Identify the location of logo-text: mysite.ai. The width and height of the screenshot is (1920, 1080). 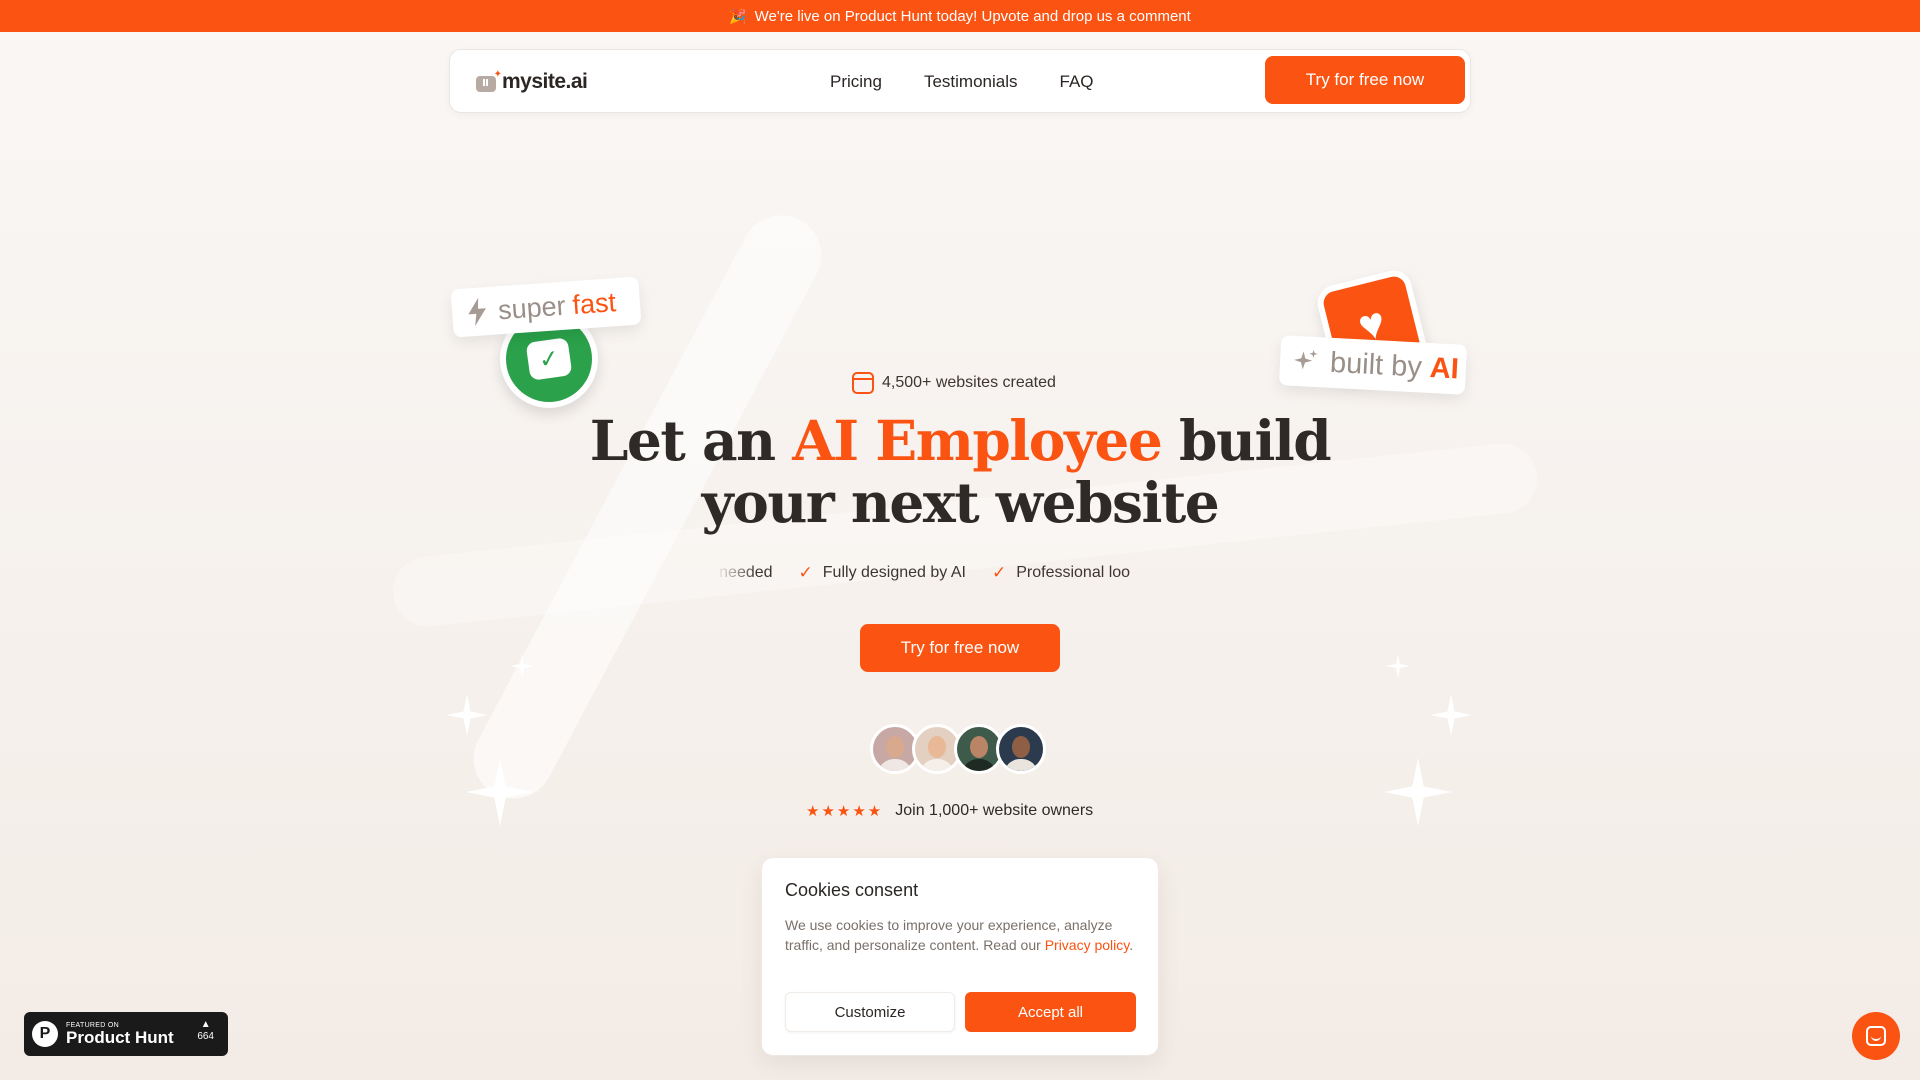
(545, 81).